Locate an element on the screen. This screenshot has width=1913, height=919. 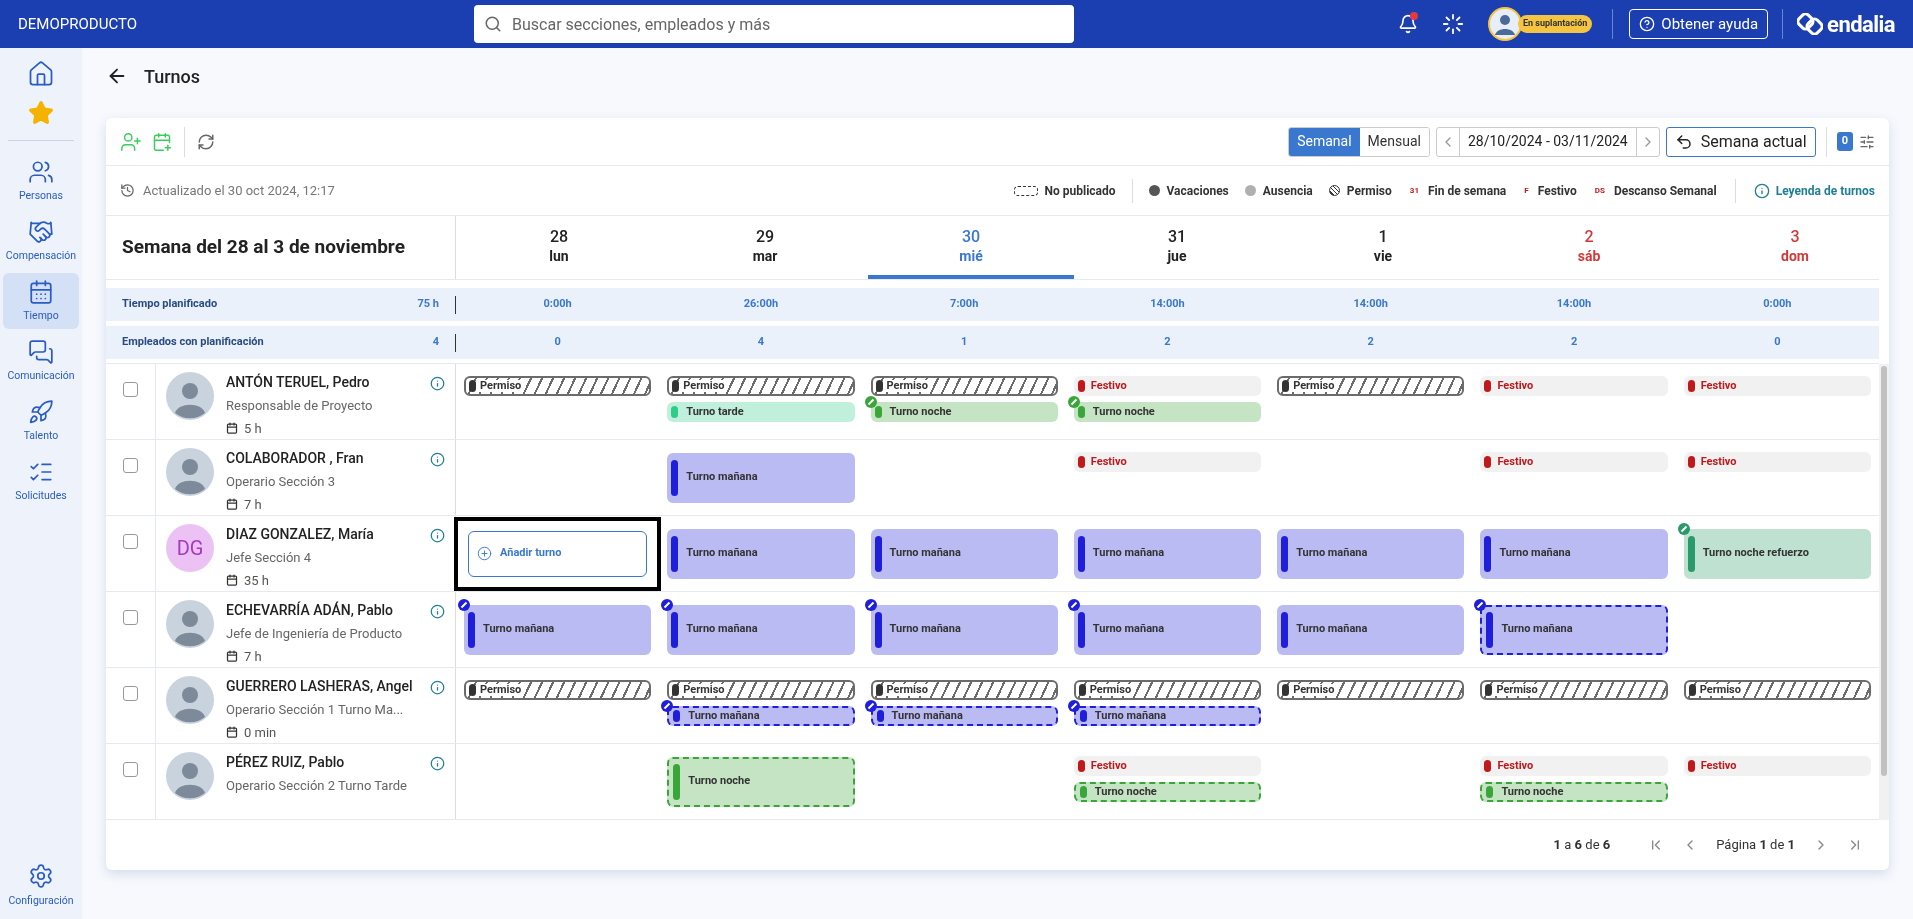
sidebar-item: Solicitudes is located at coordinates (41, 481).